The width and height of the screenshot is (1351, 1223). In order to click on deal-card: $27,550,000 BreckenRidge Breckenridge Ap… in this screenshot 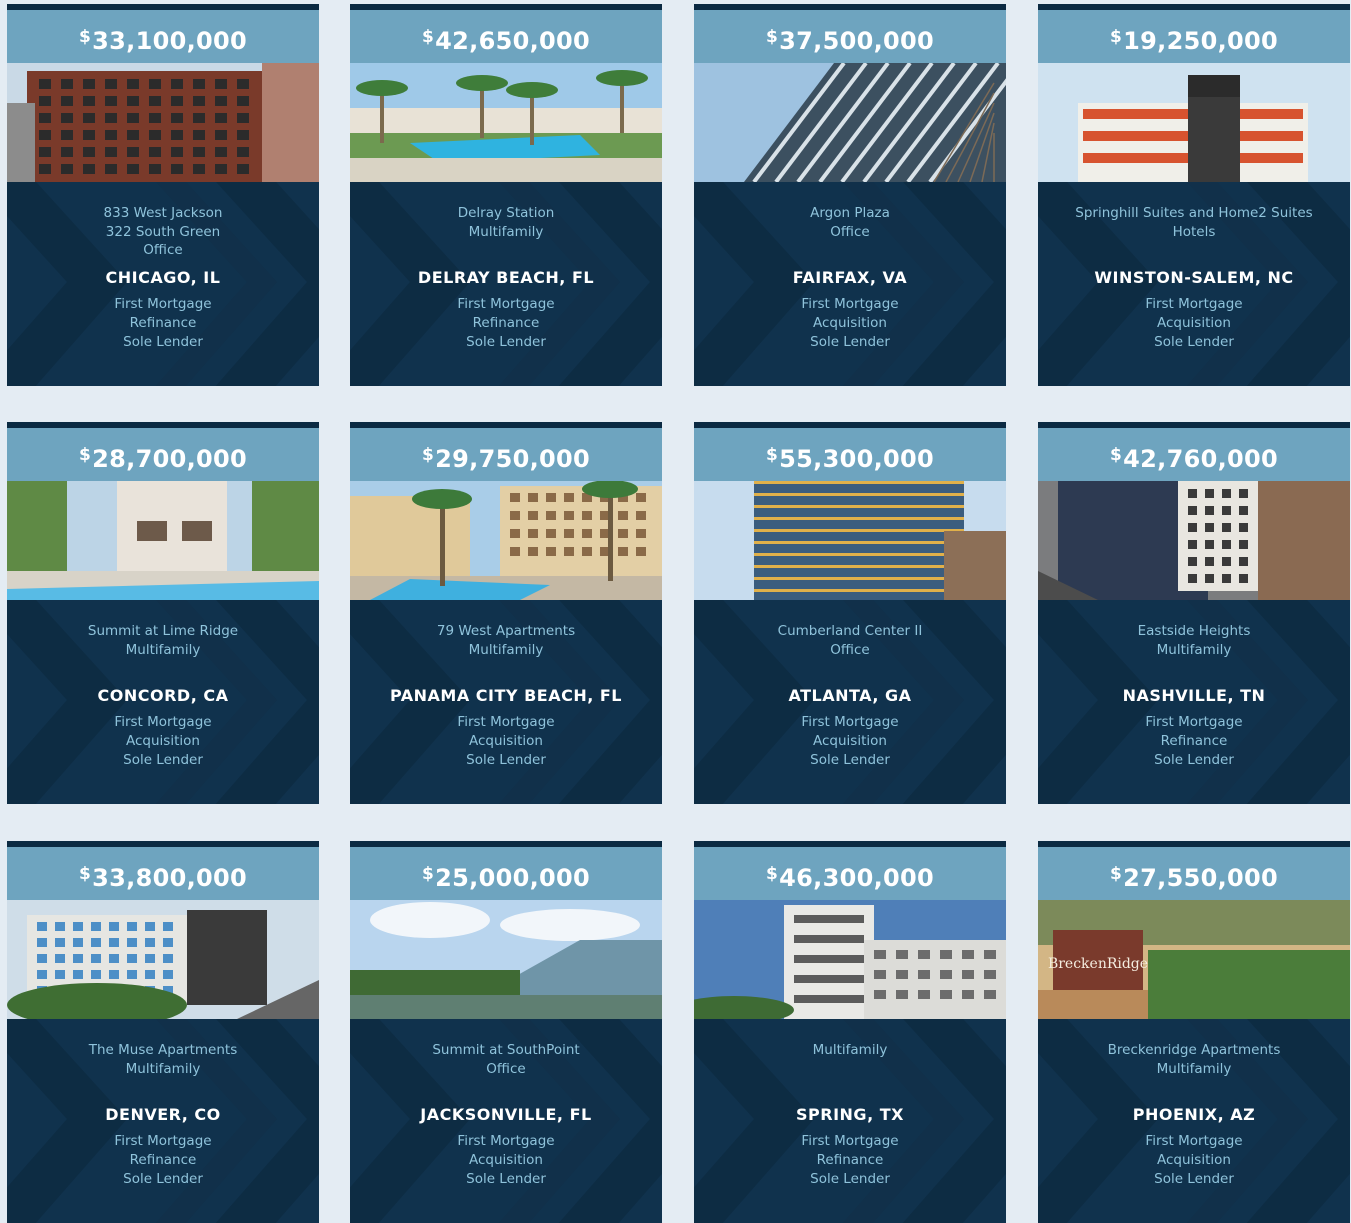, I will do `click(1194, 1032)`.